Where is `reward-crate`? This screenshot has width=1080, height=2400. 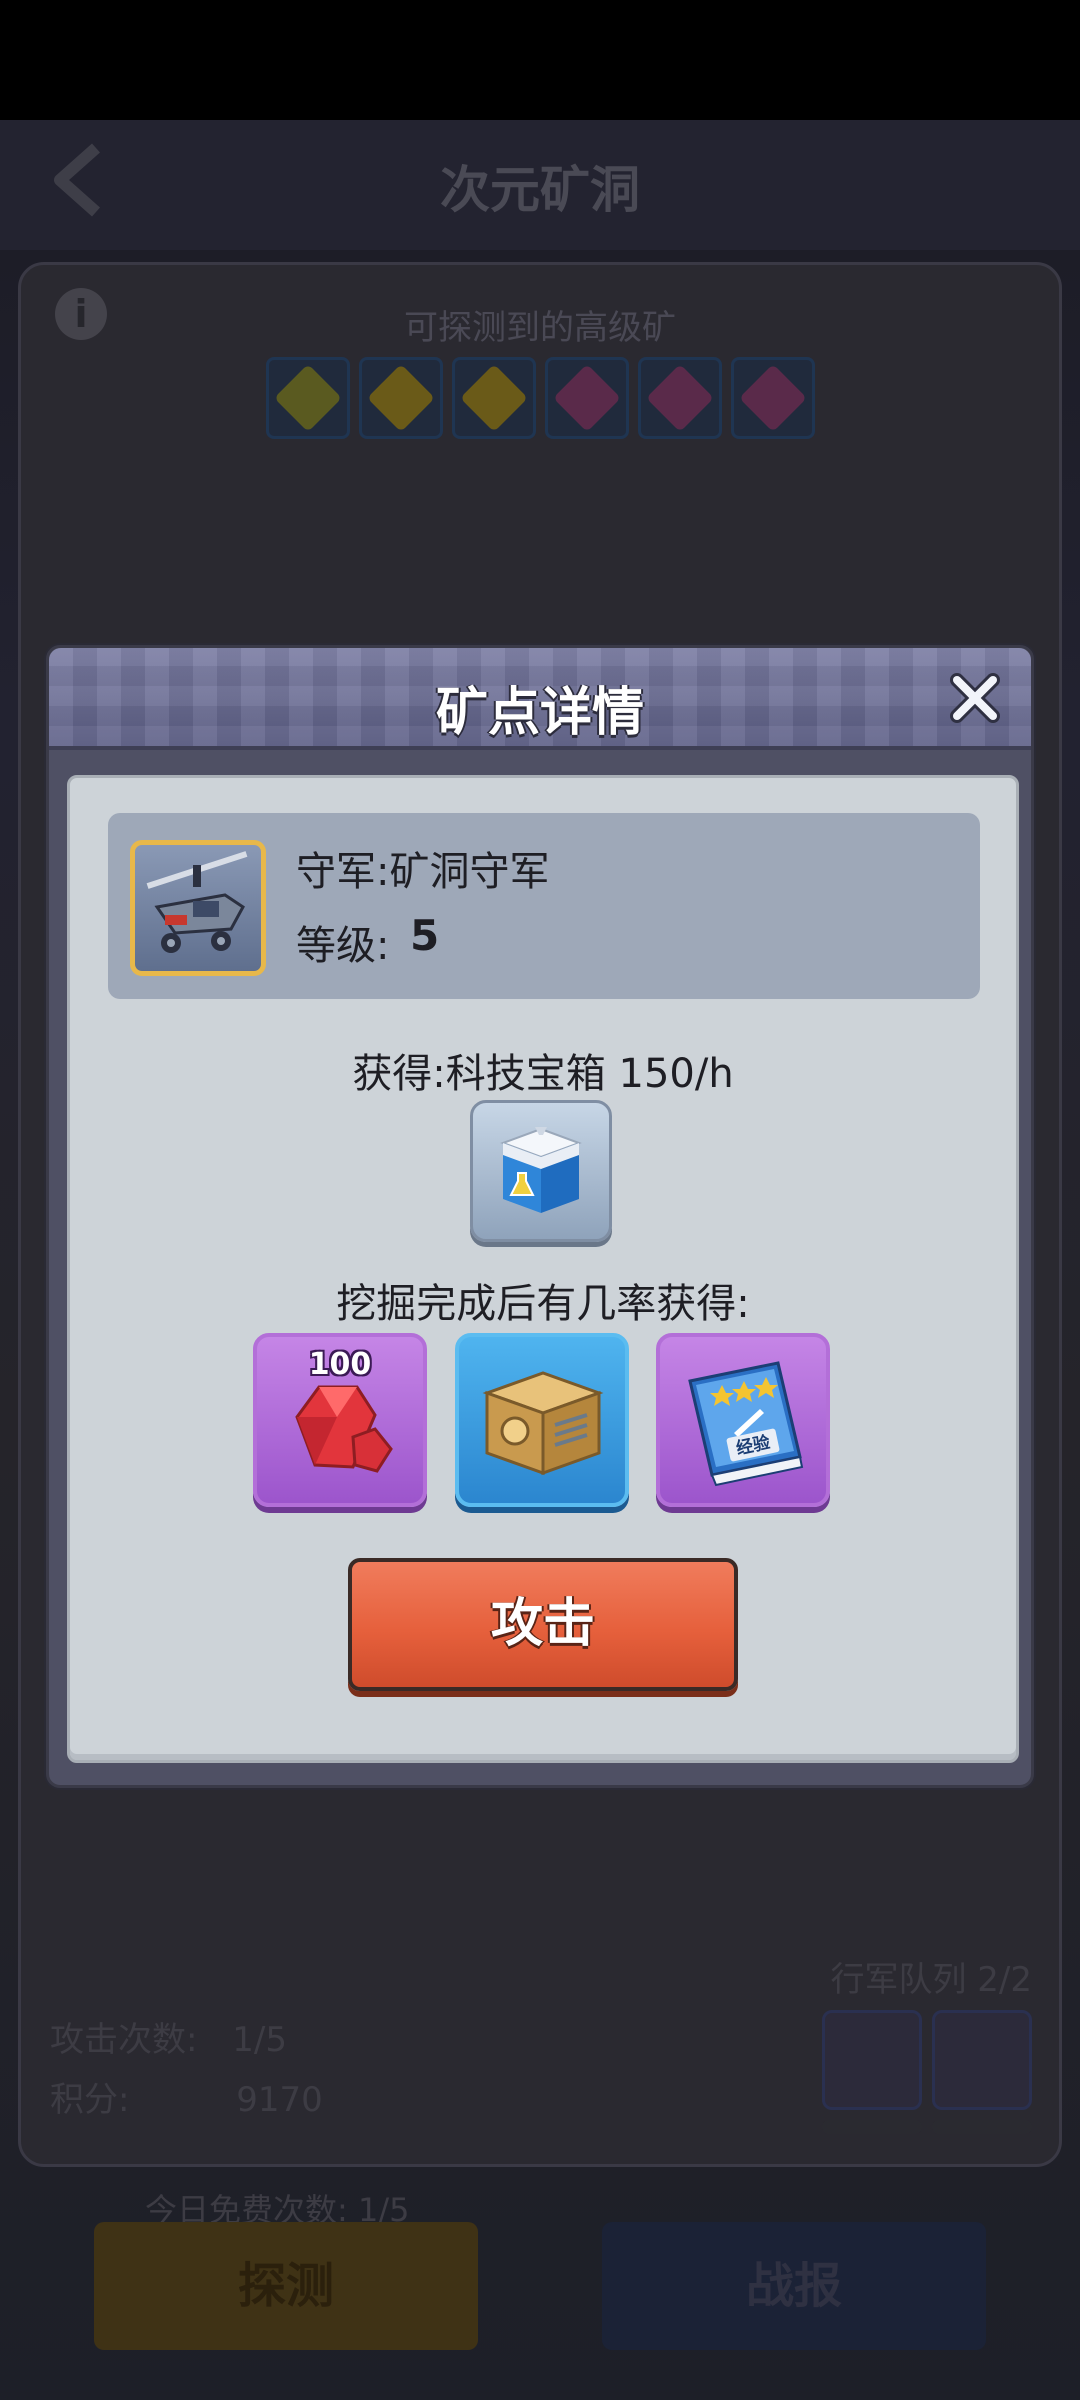 reward-crate is located at coordinates (542, 1420).